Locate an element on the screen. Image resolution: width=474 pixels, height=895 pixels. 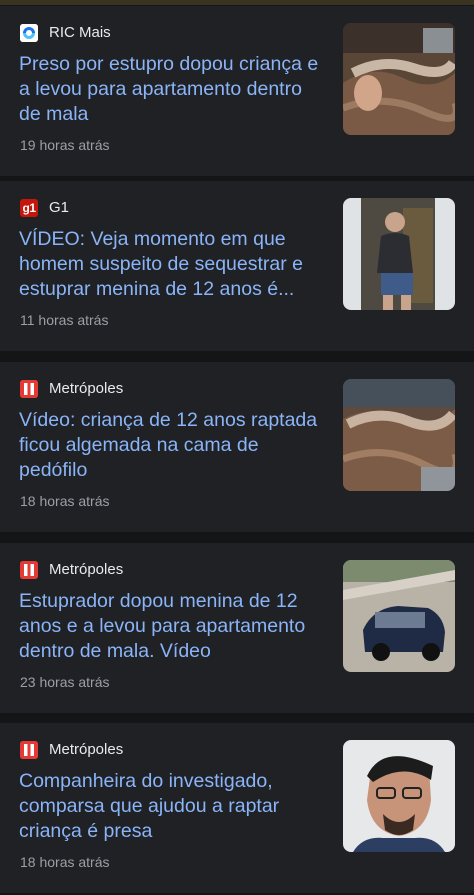
ric-mais-logo-icon is located at coordinates (29, 33).